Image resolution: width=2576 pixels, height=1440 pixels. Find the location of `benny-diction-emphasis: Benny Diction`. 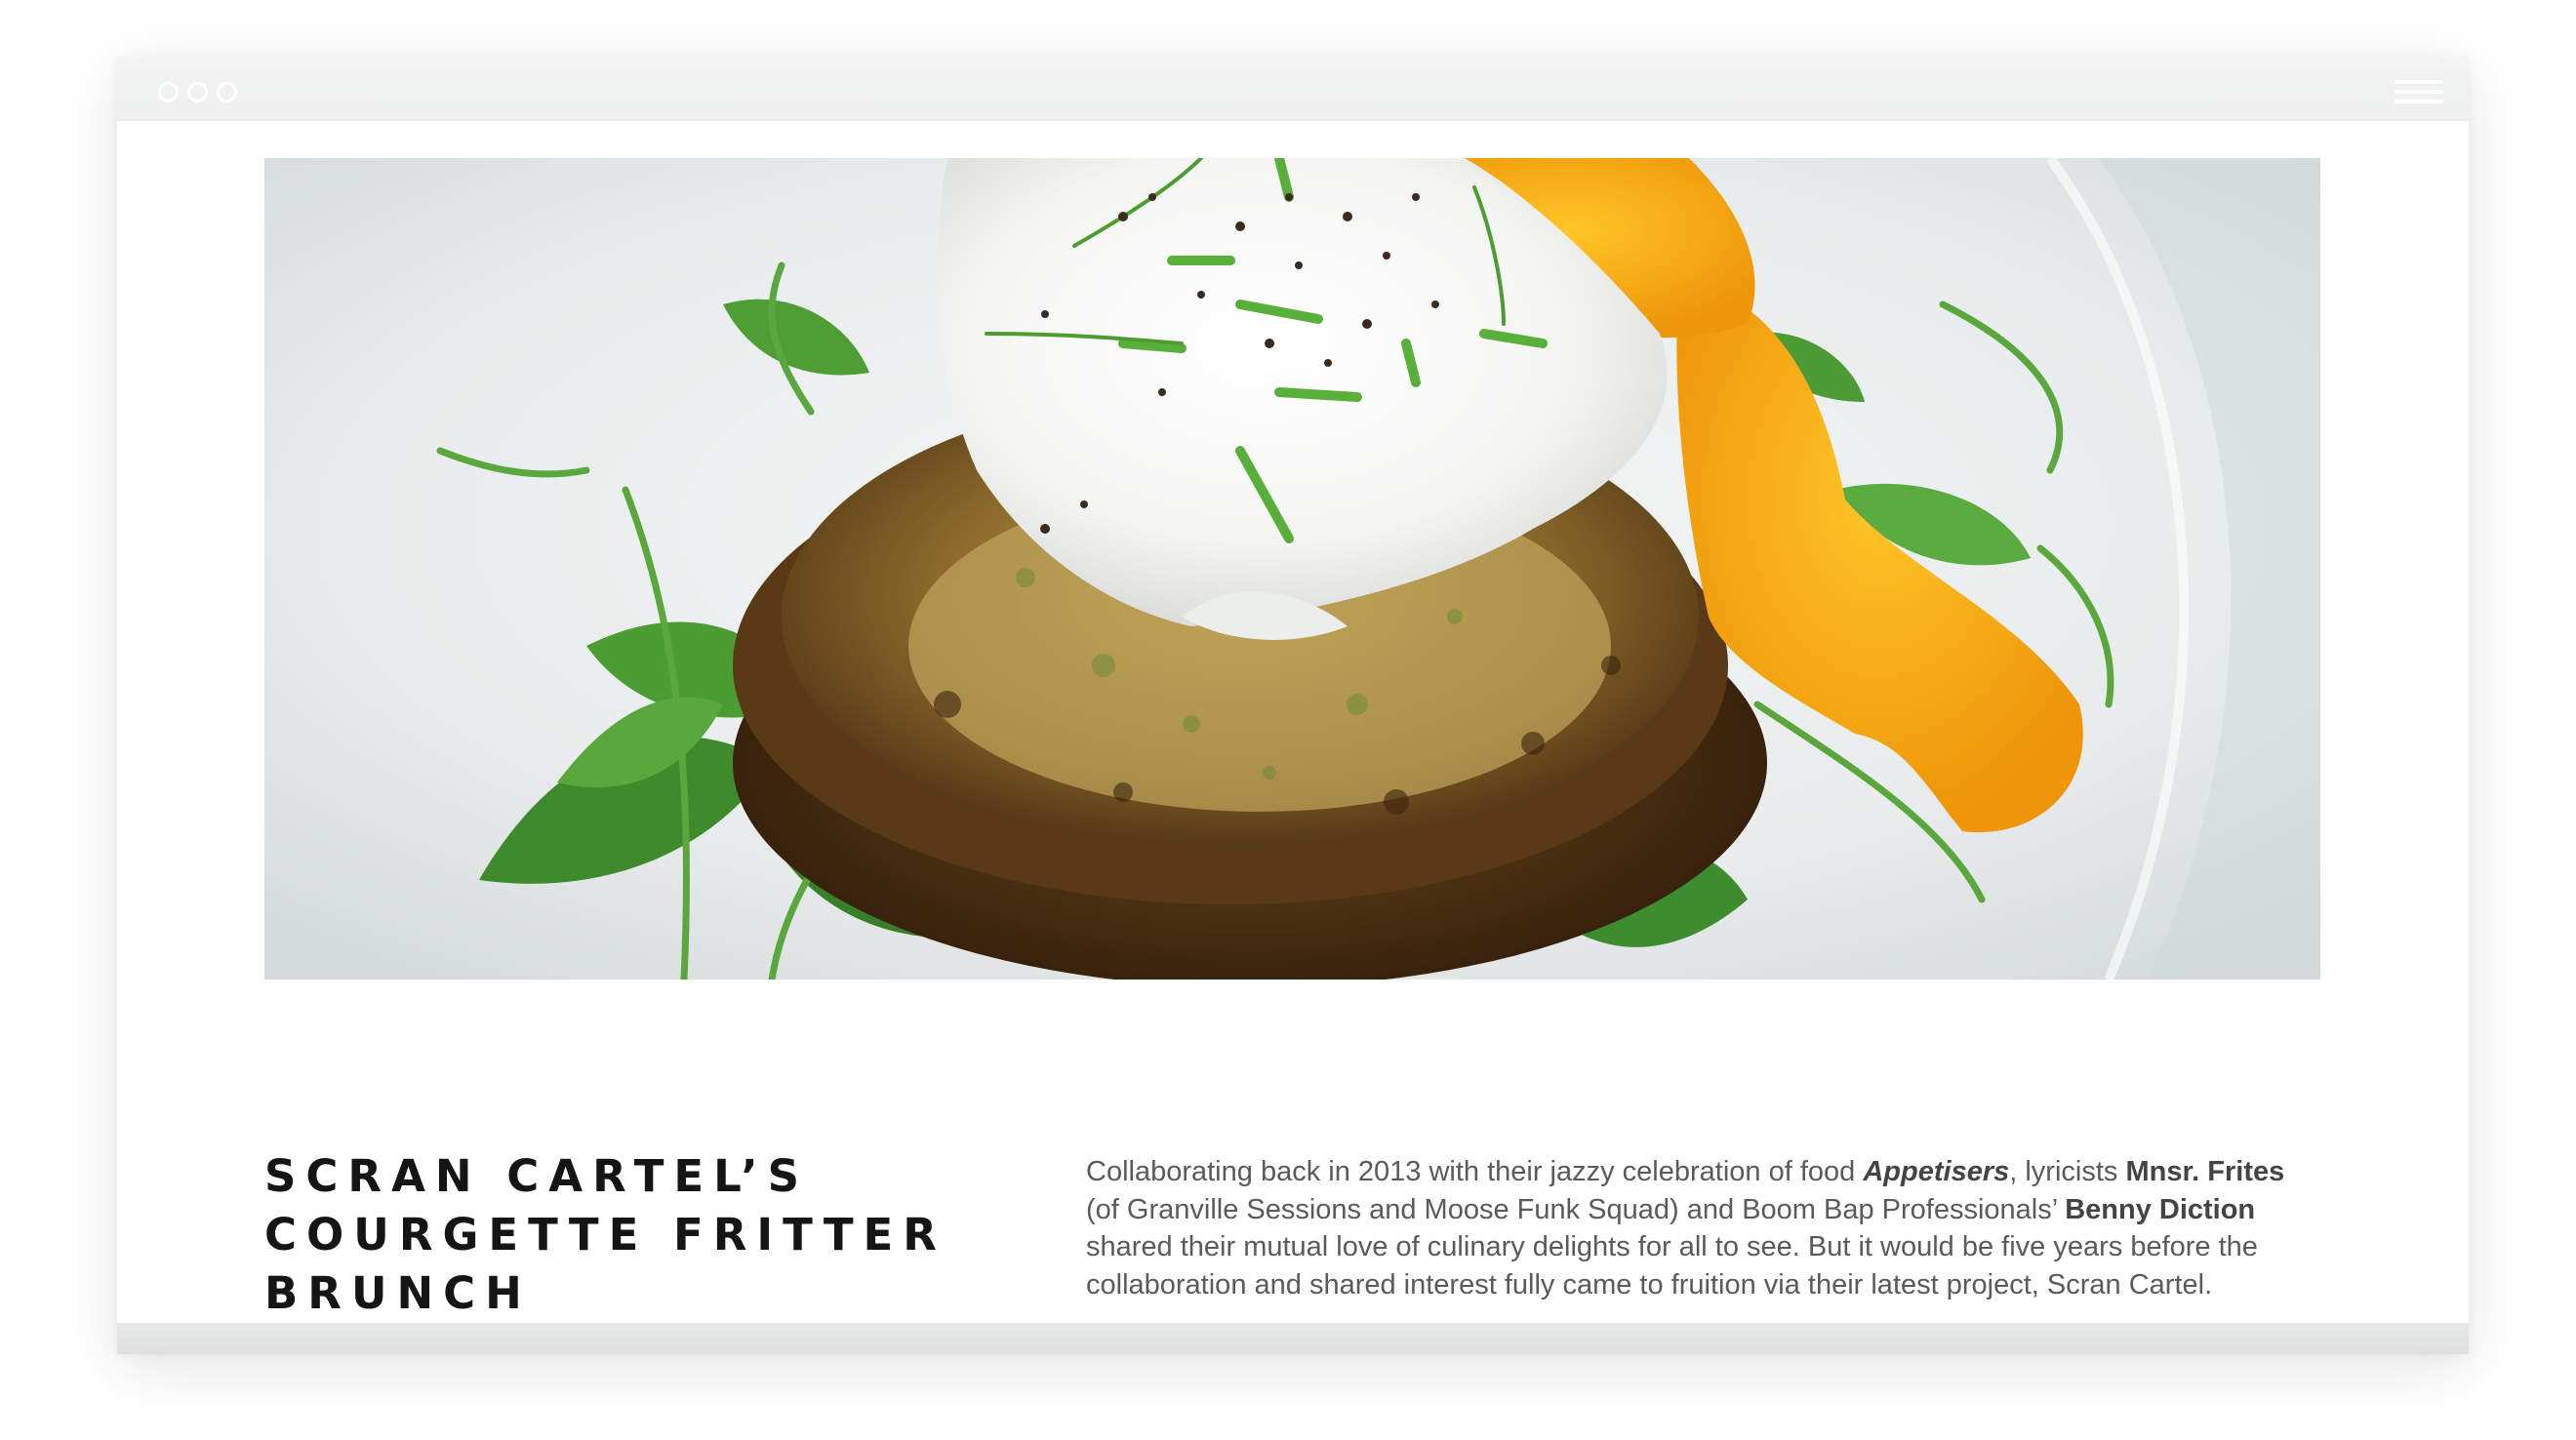

benny-diction-emphasis: Benny Diction is located at coordinates (2160, 1209).